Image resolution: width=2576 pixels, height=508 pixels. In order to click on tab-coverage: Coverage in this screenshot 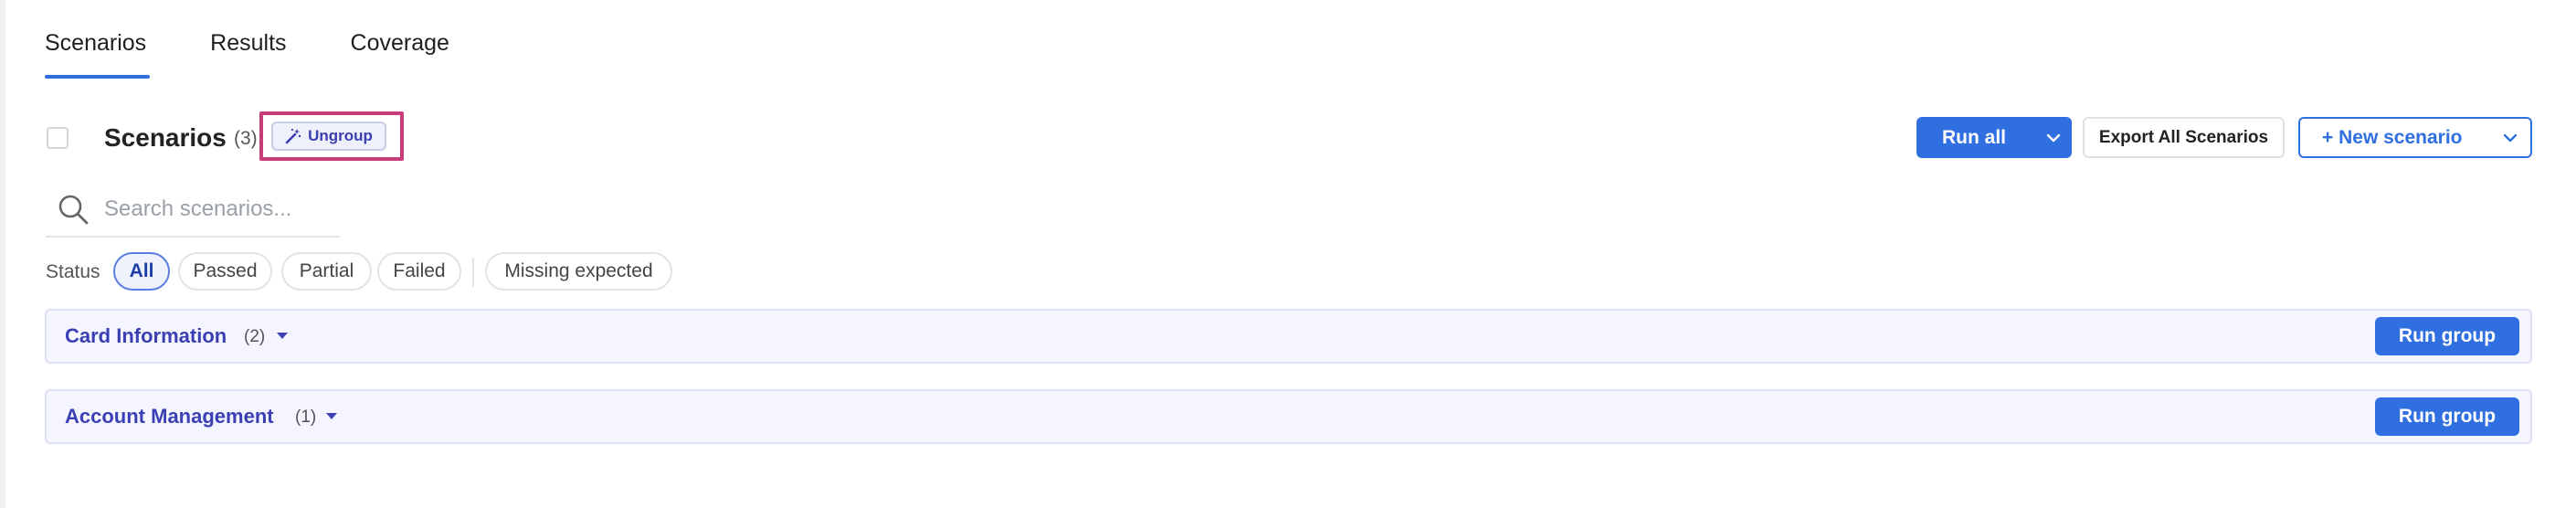, I will do `click(400, 40)`.